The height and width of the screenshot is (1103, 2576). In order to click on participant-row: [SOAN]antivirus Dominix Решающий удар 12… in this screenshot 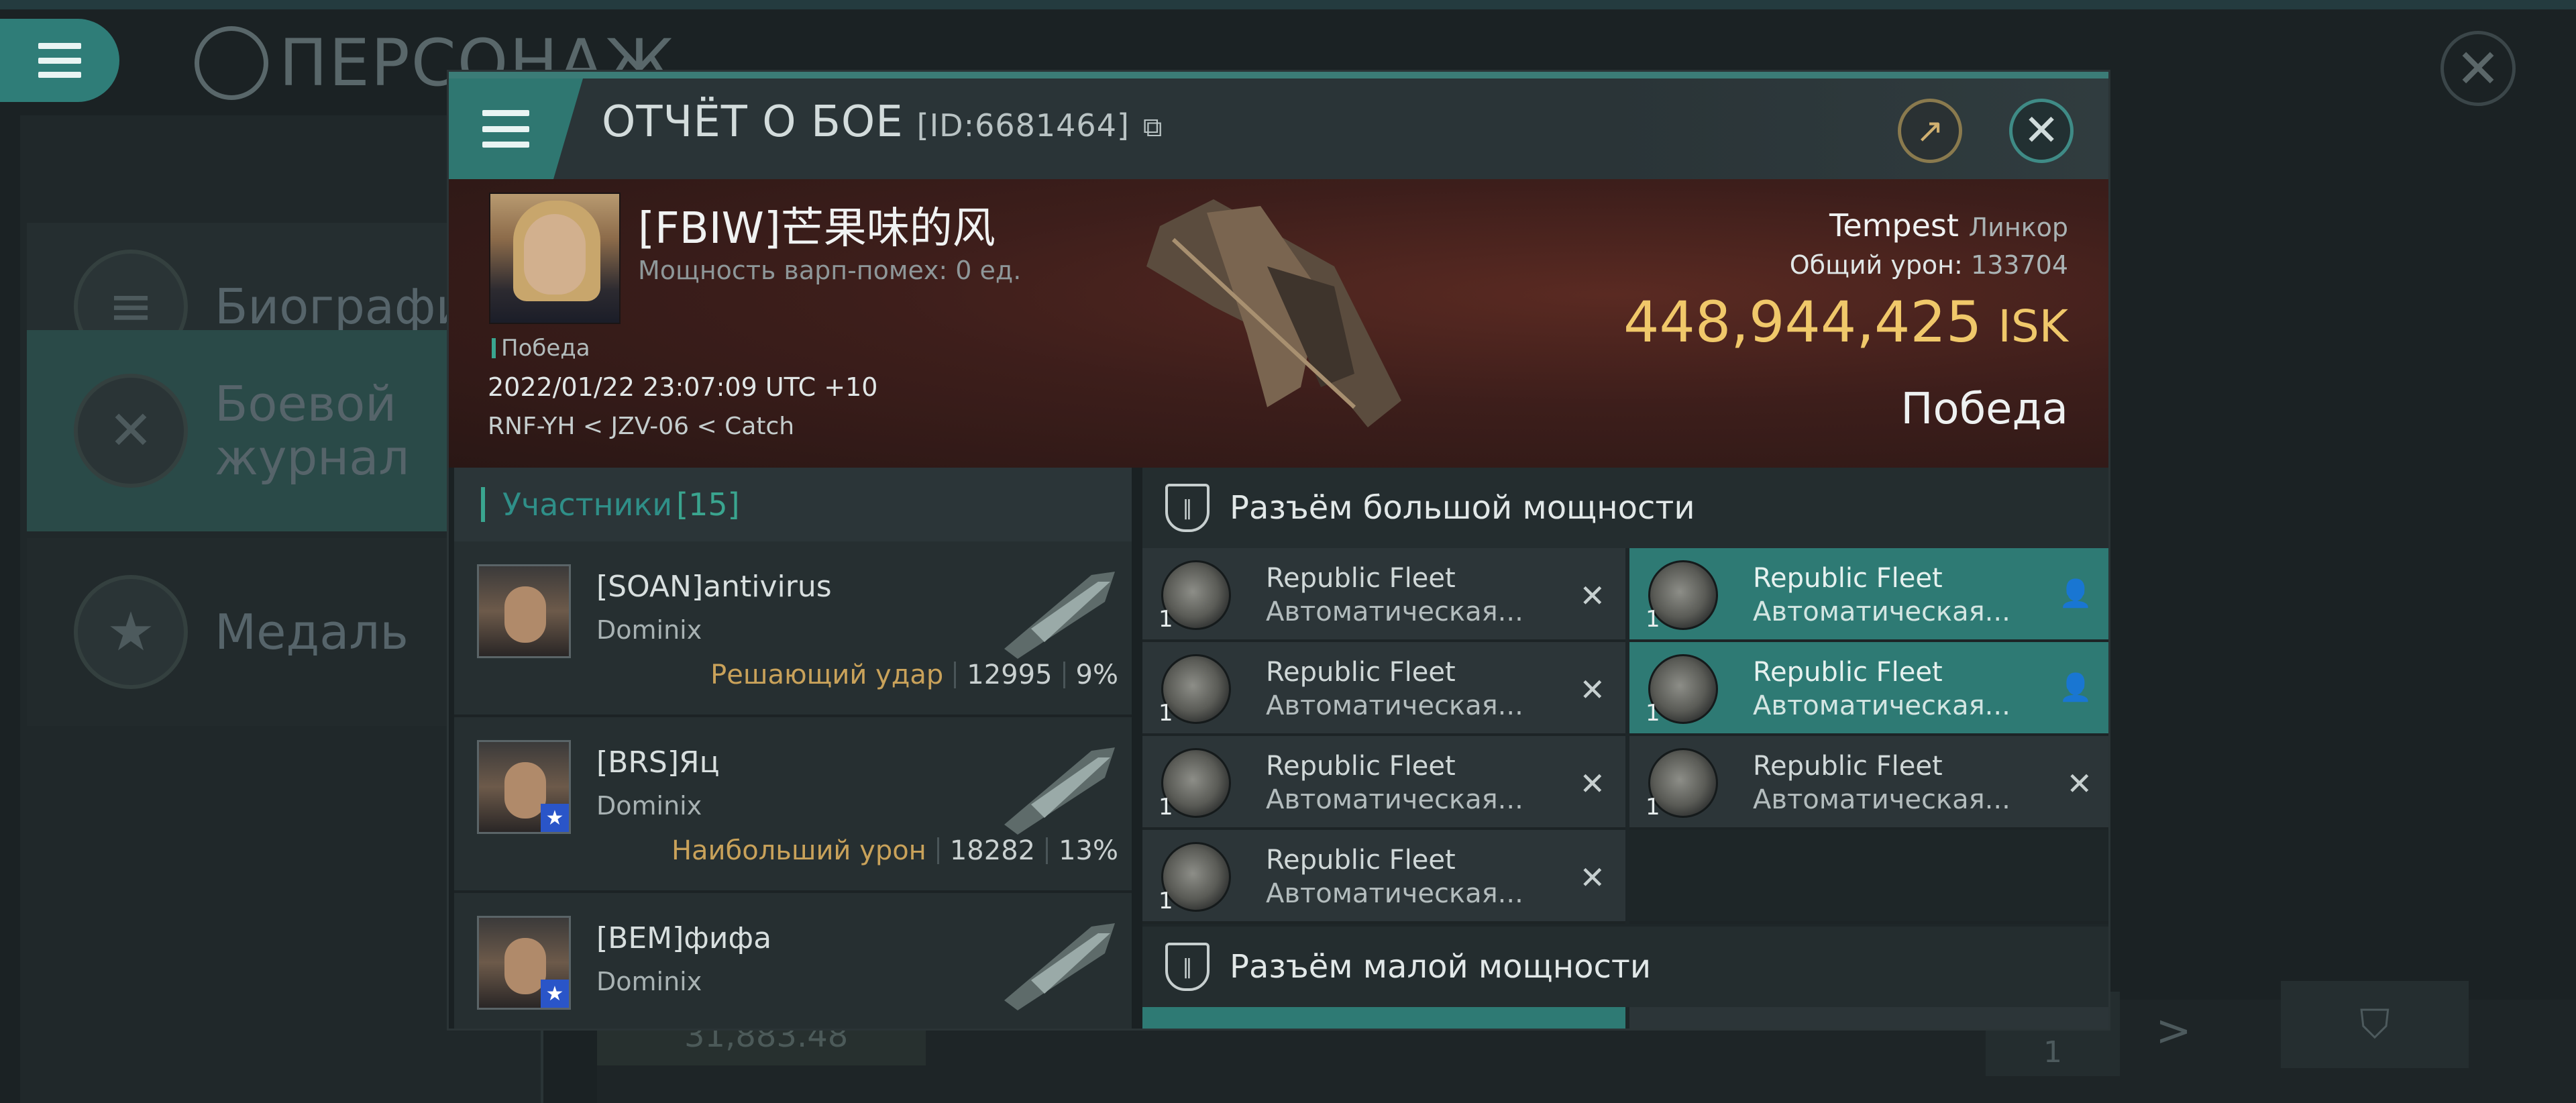, I will do `click(793, 629)`.